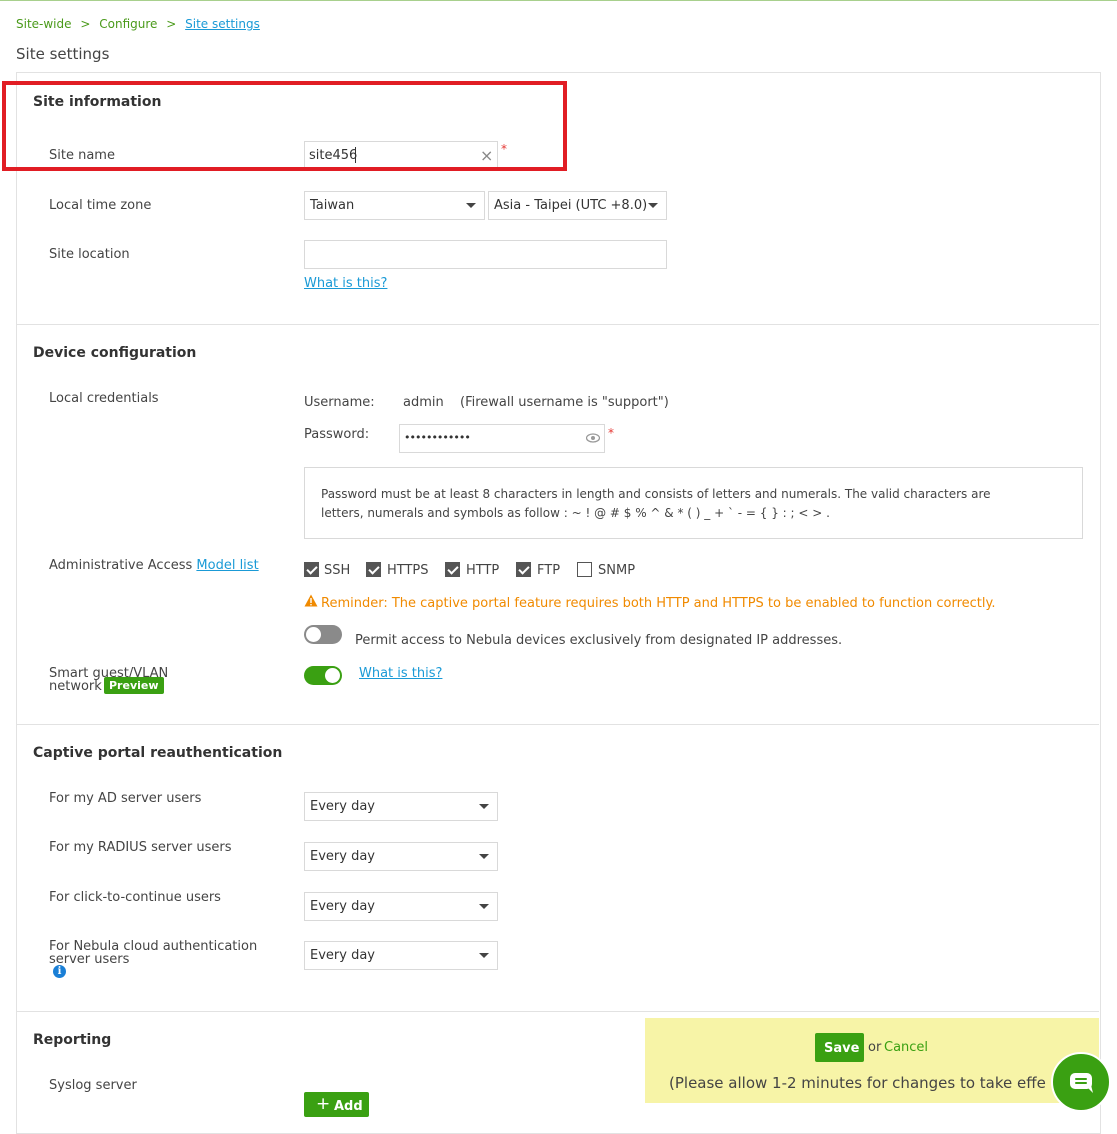  I want to click on username-label: Username:, so click(339, 402).